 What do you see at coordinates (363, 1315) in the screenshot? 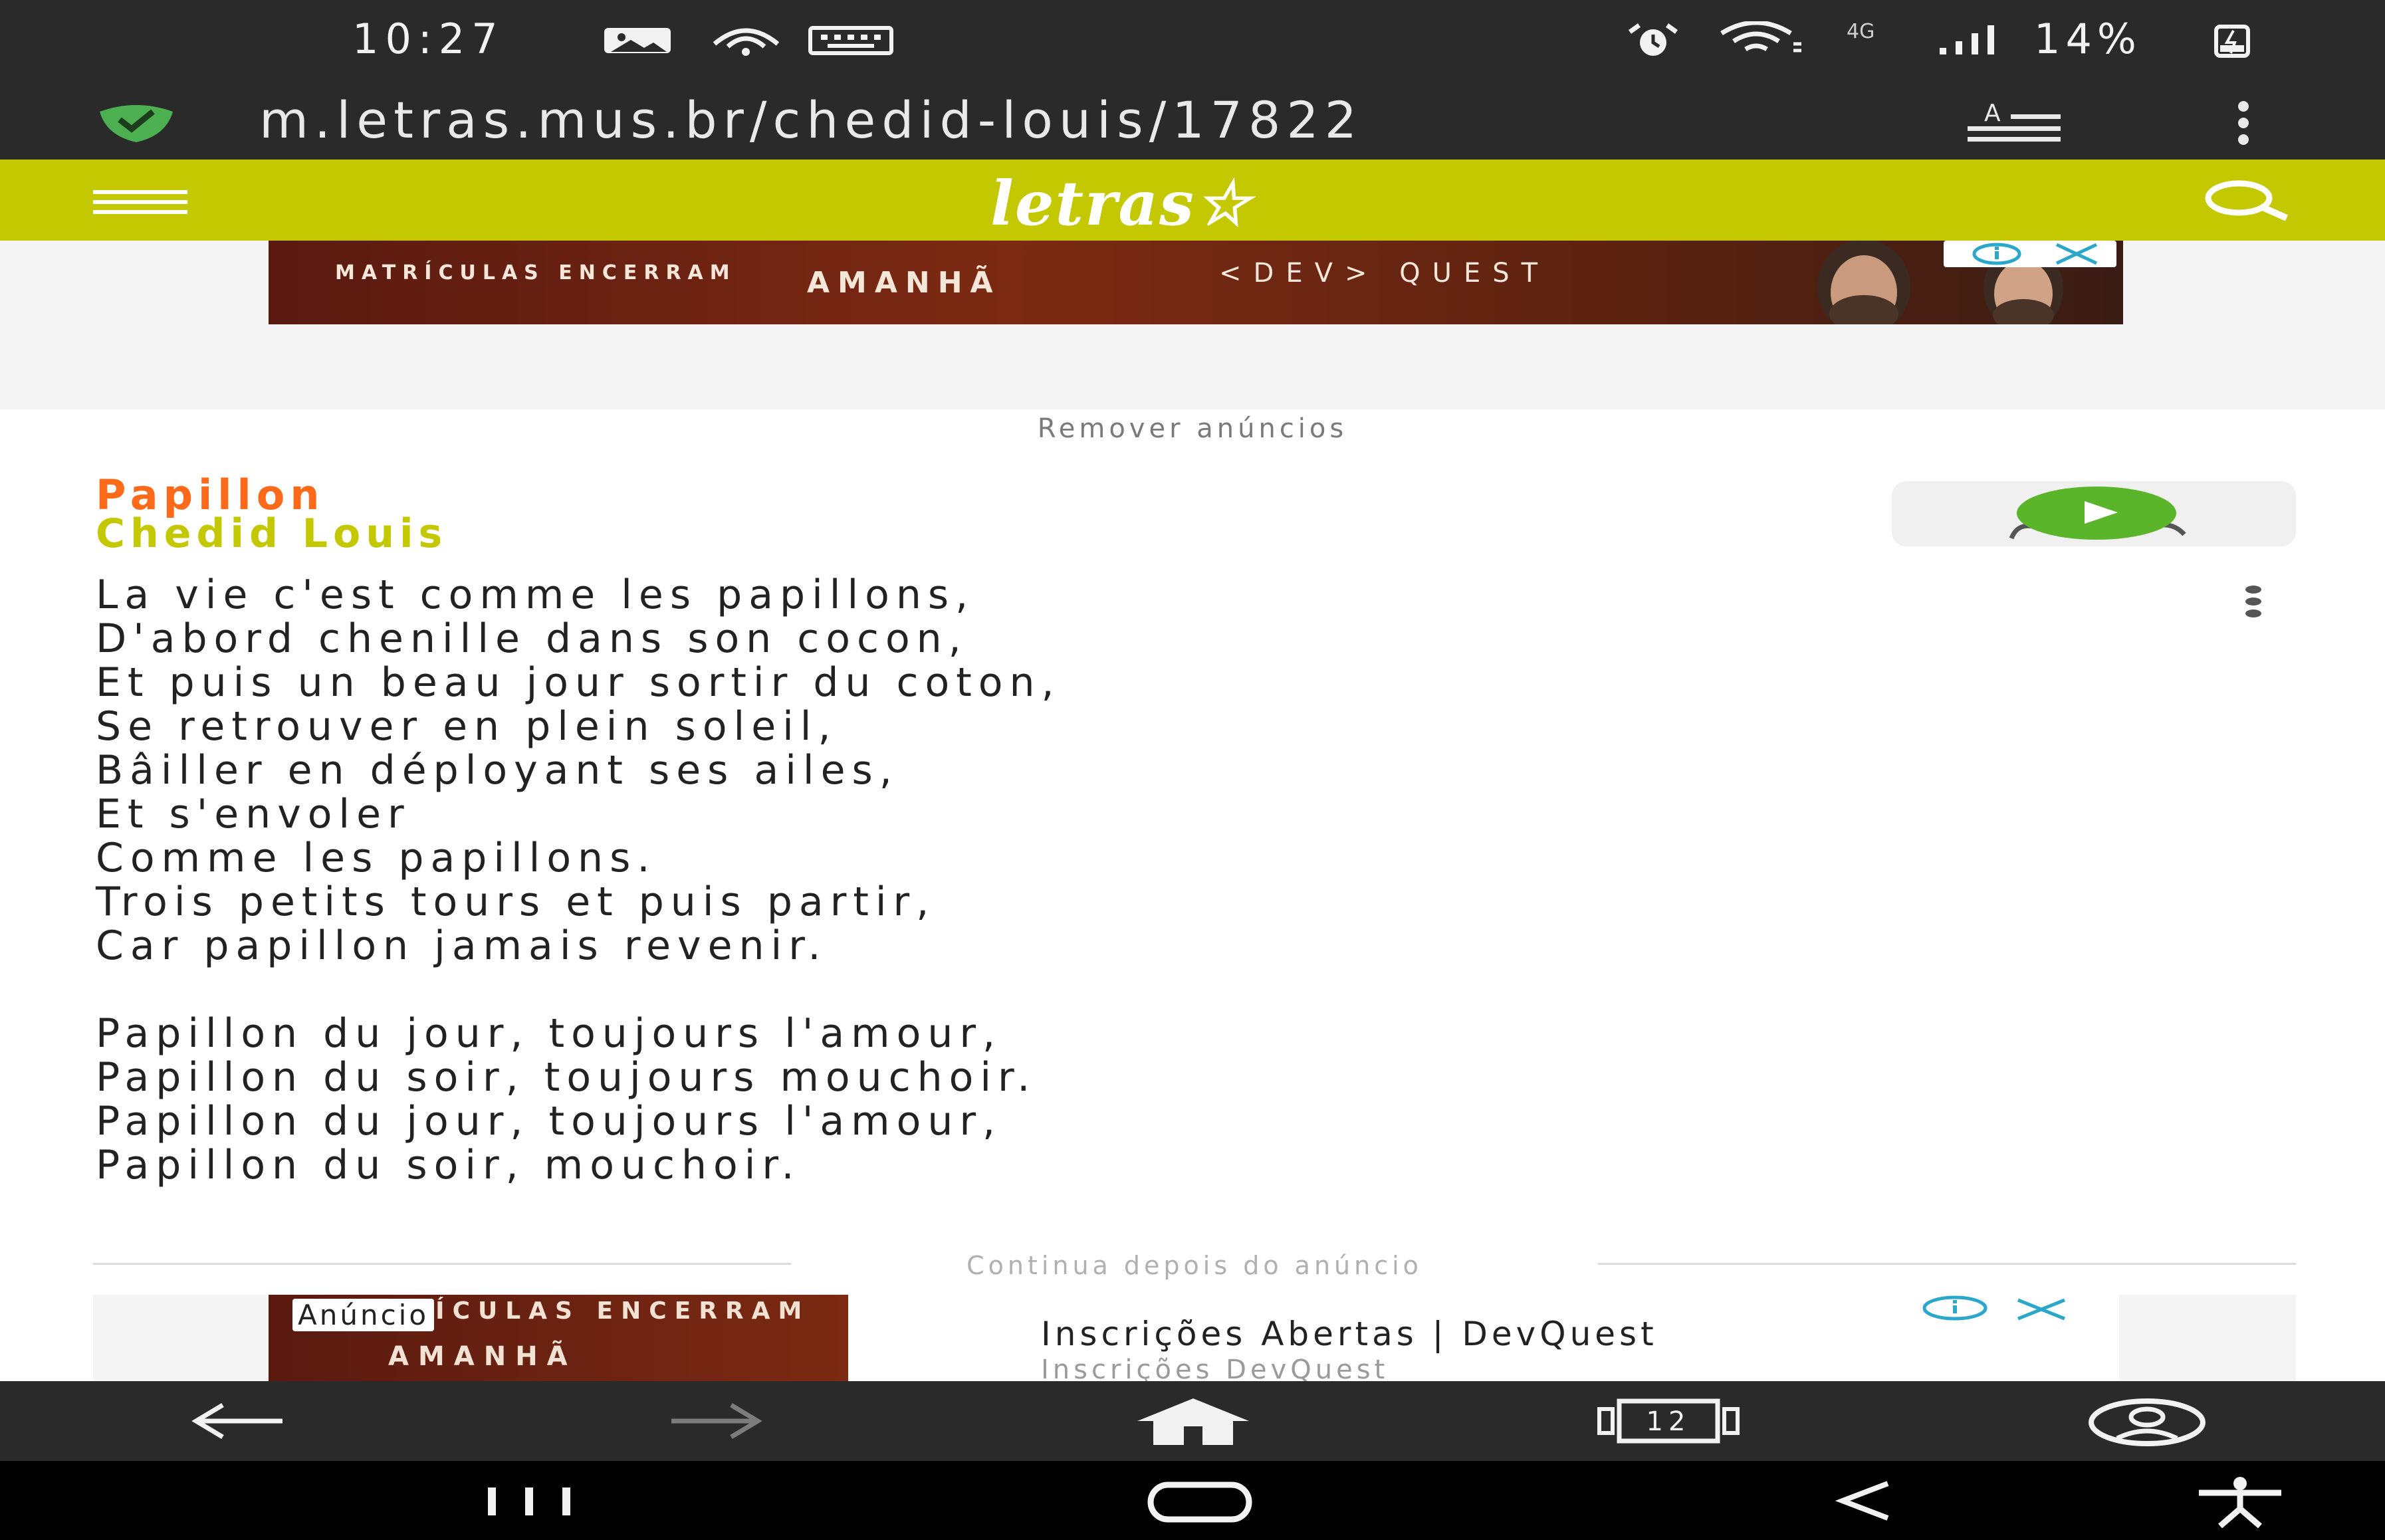
I see `ad-badge: Anúncio` at bounding box center [363, 1315].